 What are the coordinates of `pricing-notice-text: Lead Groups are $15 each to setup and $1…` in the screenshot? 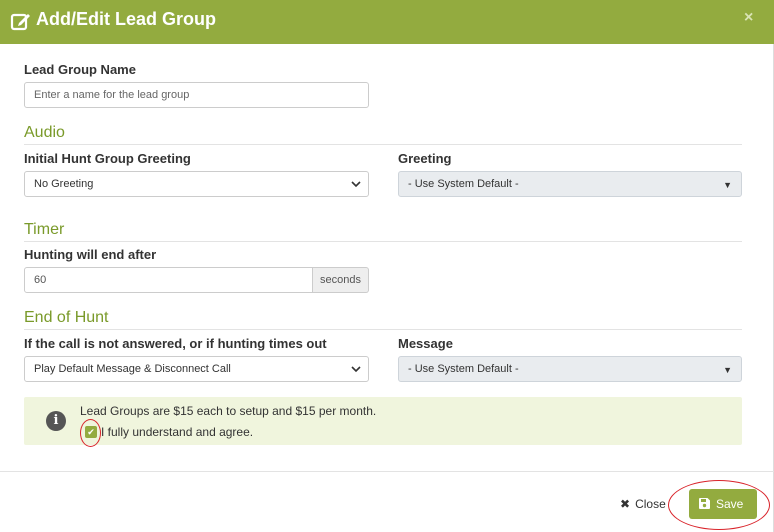 It's located at (228, 411).